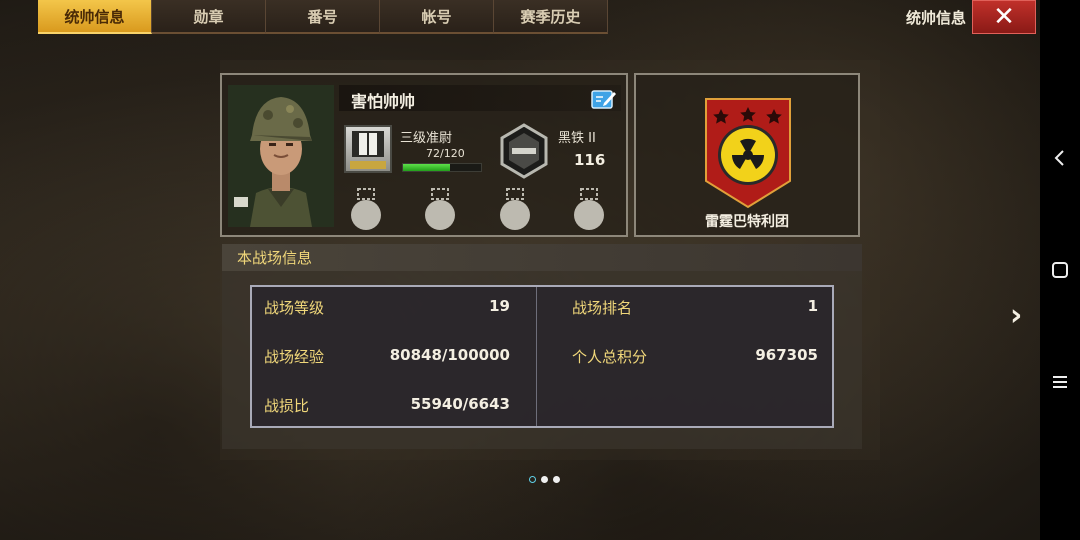  Describe the element at coordinates (95, 17) in the screenshot. I see `tab-commander-info: 统帅信息` at that location.